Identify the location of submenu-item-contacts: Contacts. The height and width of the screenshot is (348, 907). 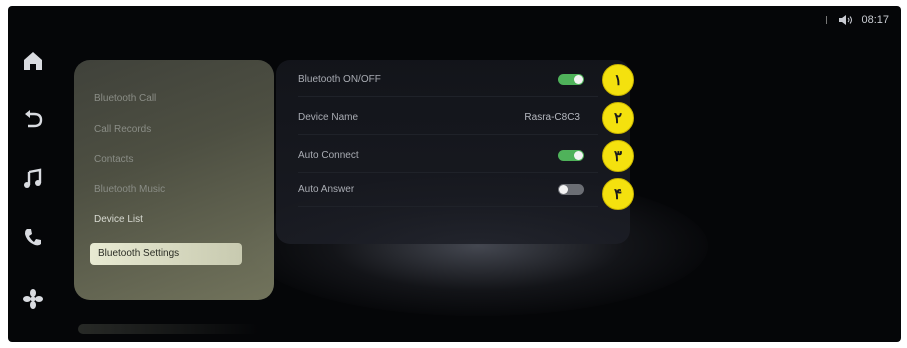
(113, 159).